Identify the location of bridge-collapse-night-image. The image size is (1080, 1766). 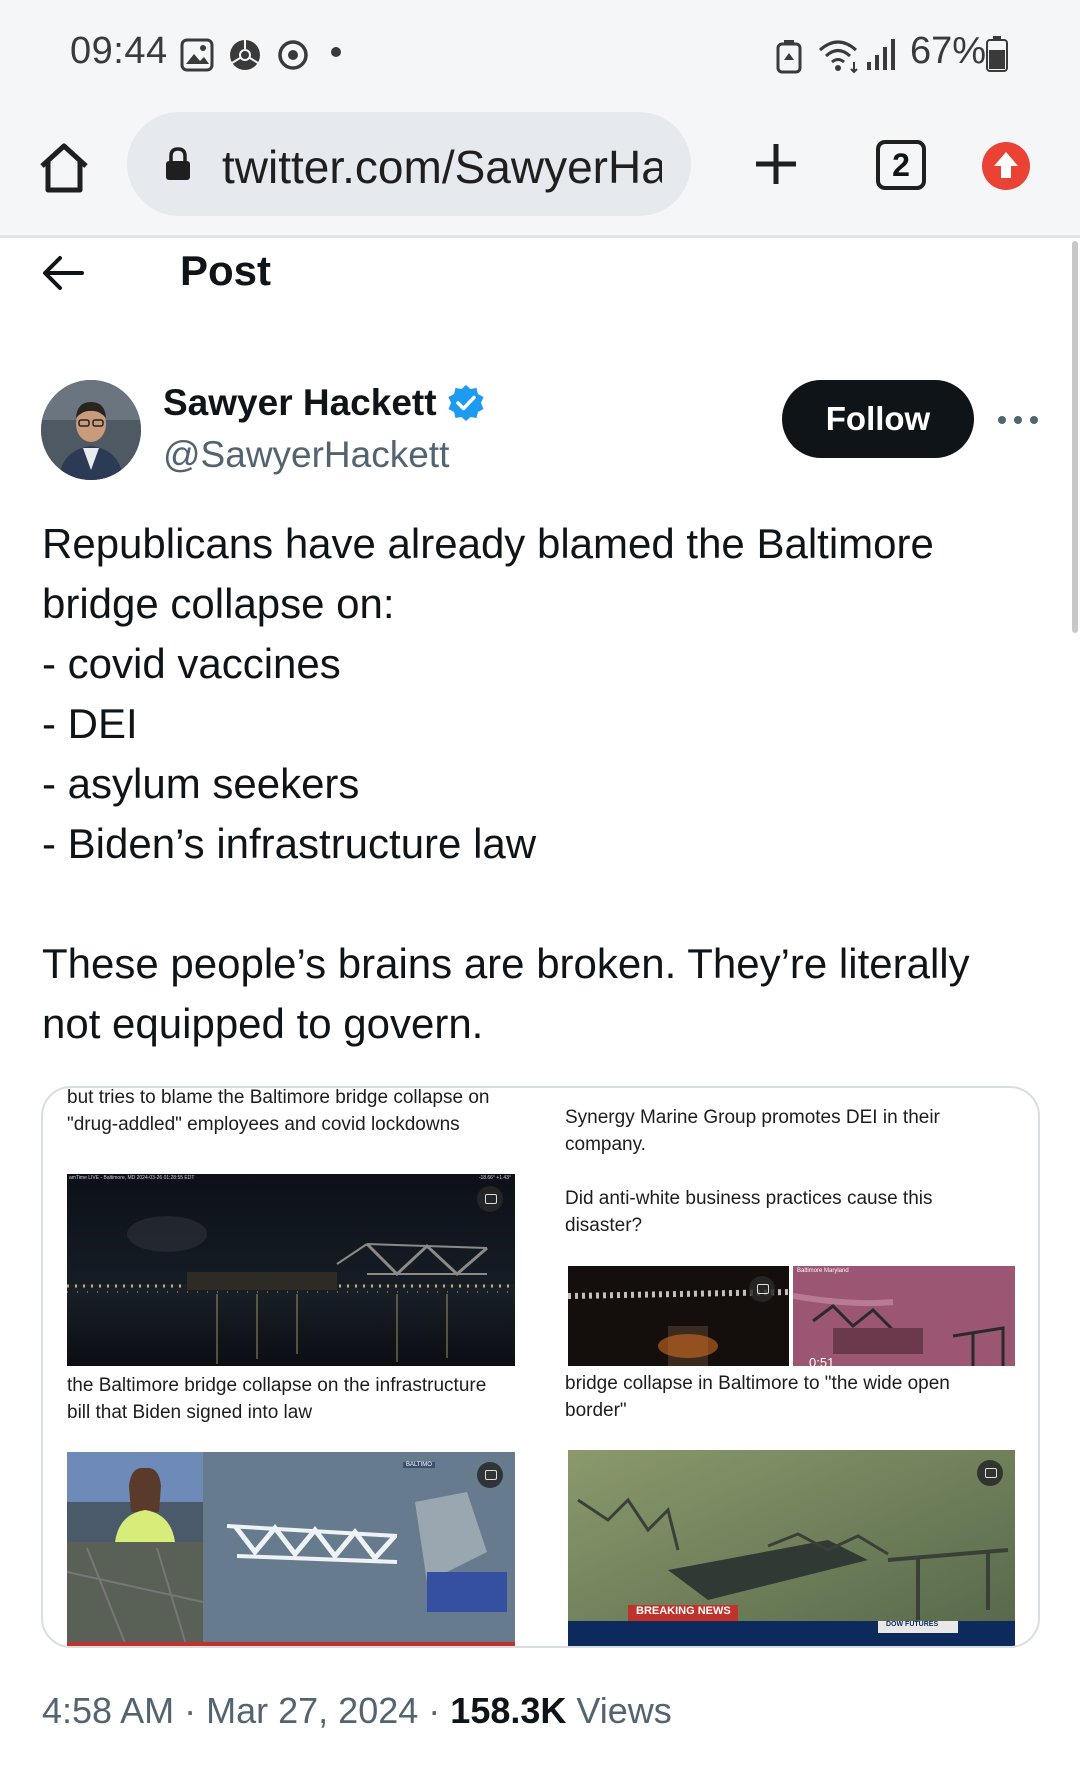
(291, 1270).